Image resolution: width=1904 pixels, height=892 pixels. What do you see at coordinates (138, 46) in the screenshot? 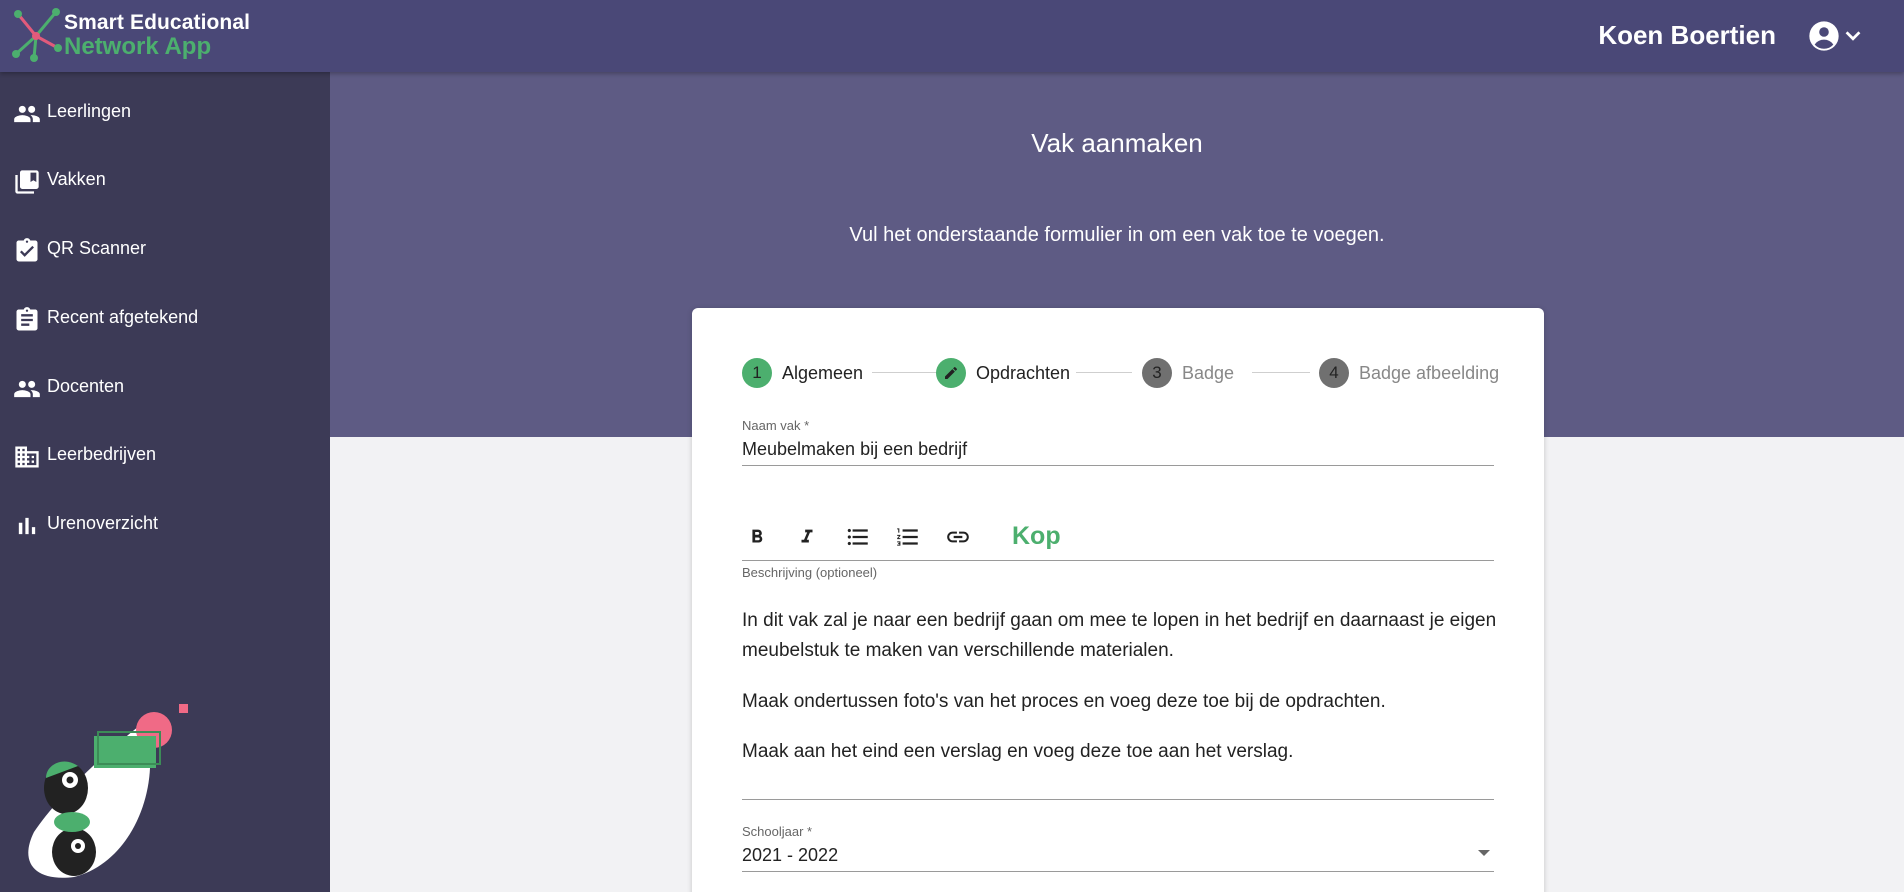
I see `app-name-line2: Network App` at bounding box center [138, 46].